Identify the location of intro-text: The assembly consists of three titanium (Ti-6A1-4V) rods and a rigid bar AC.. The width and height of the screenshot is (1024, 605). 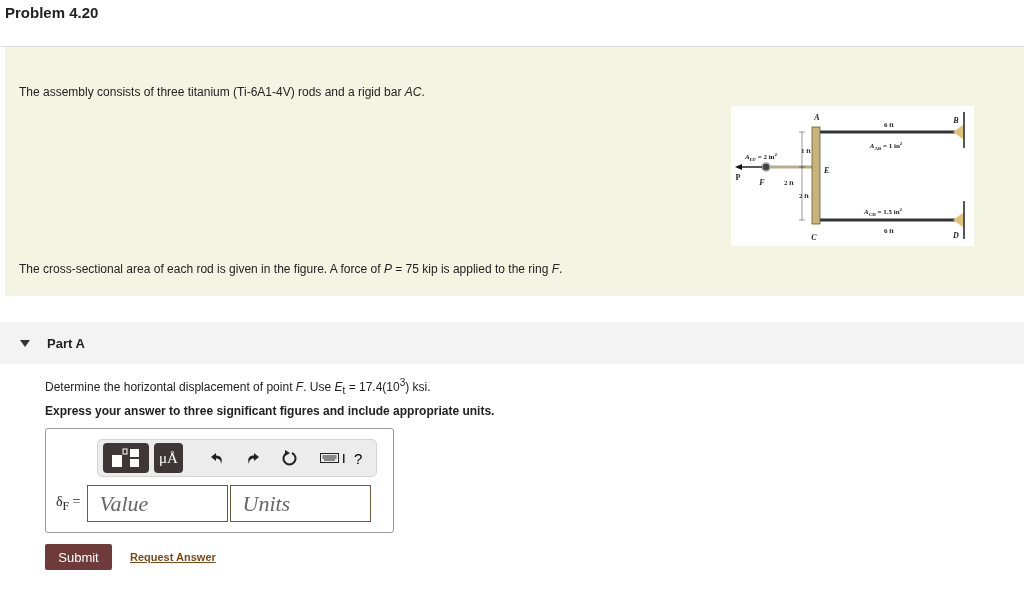
(222, 92).